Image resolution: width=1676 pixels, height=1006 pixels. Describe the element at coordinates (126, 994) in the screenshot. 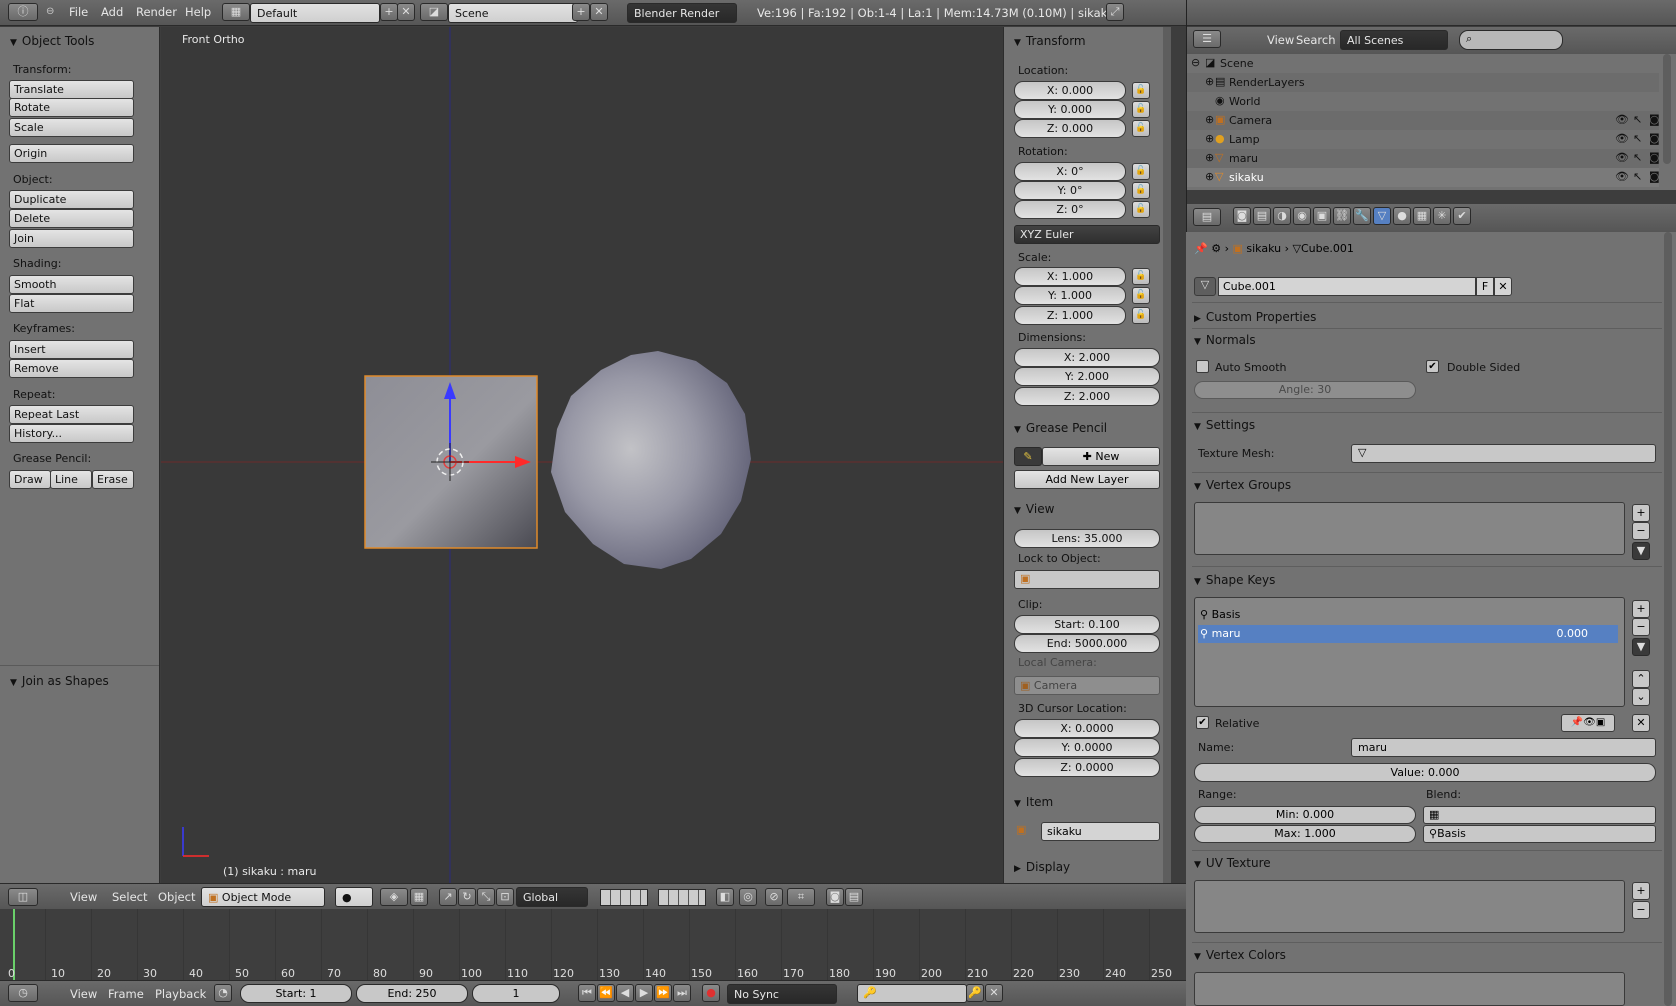

I see `timeline-menu-frame: Frame` at that location.